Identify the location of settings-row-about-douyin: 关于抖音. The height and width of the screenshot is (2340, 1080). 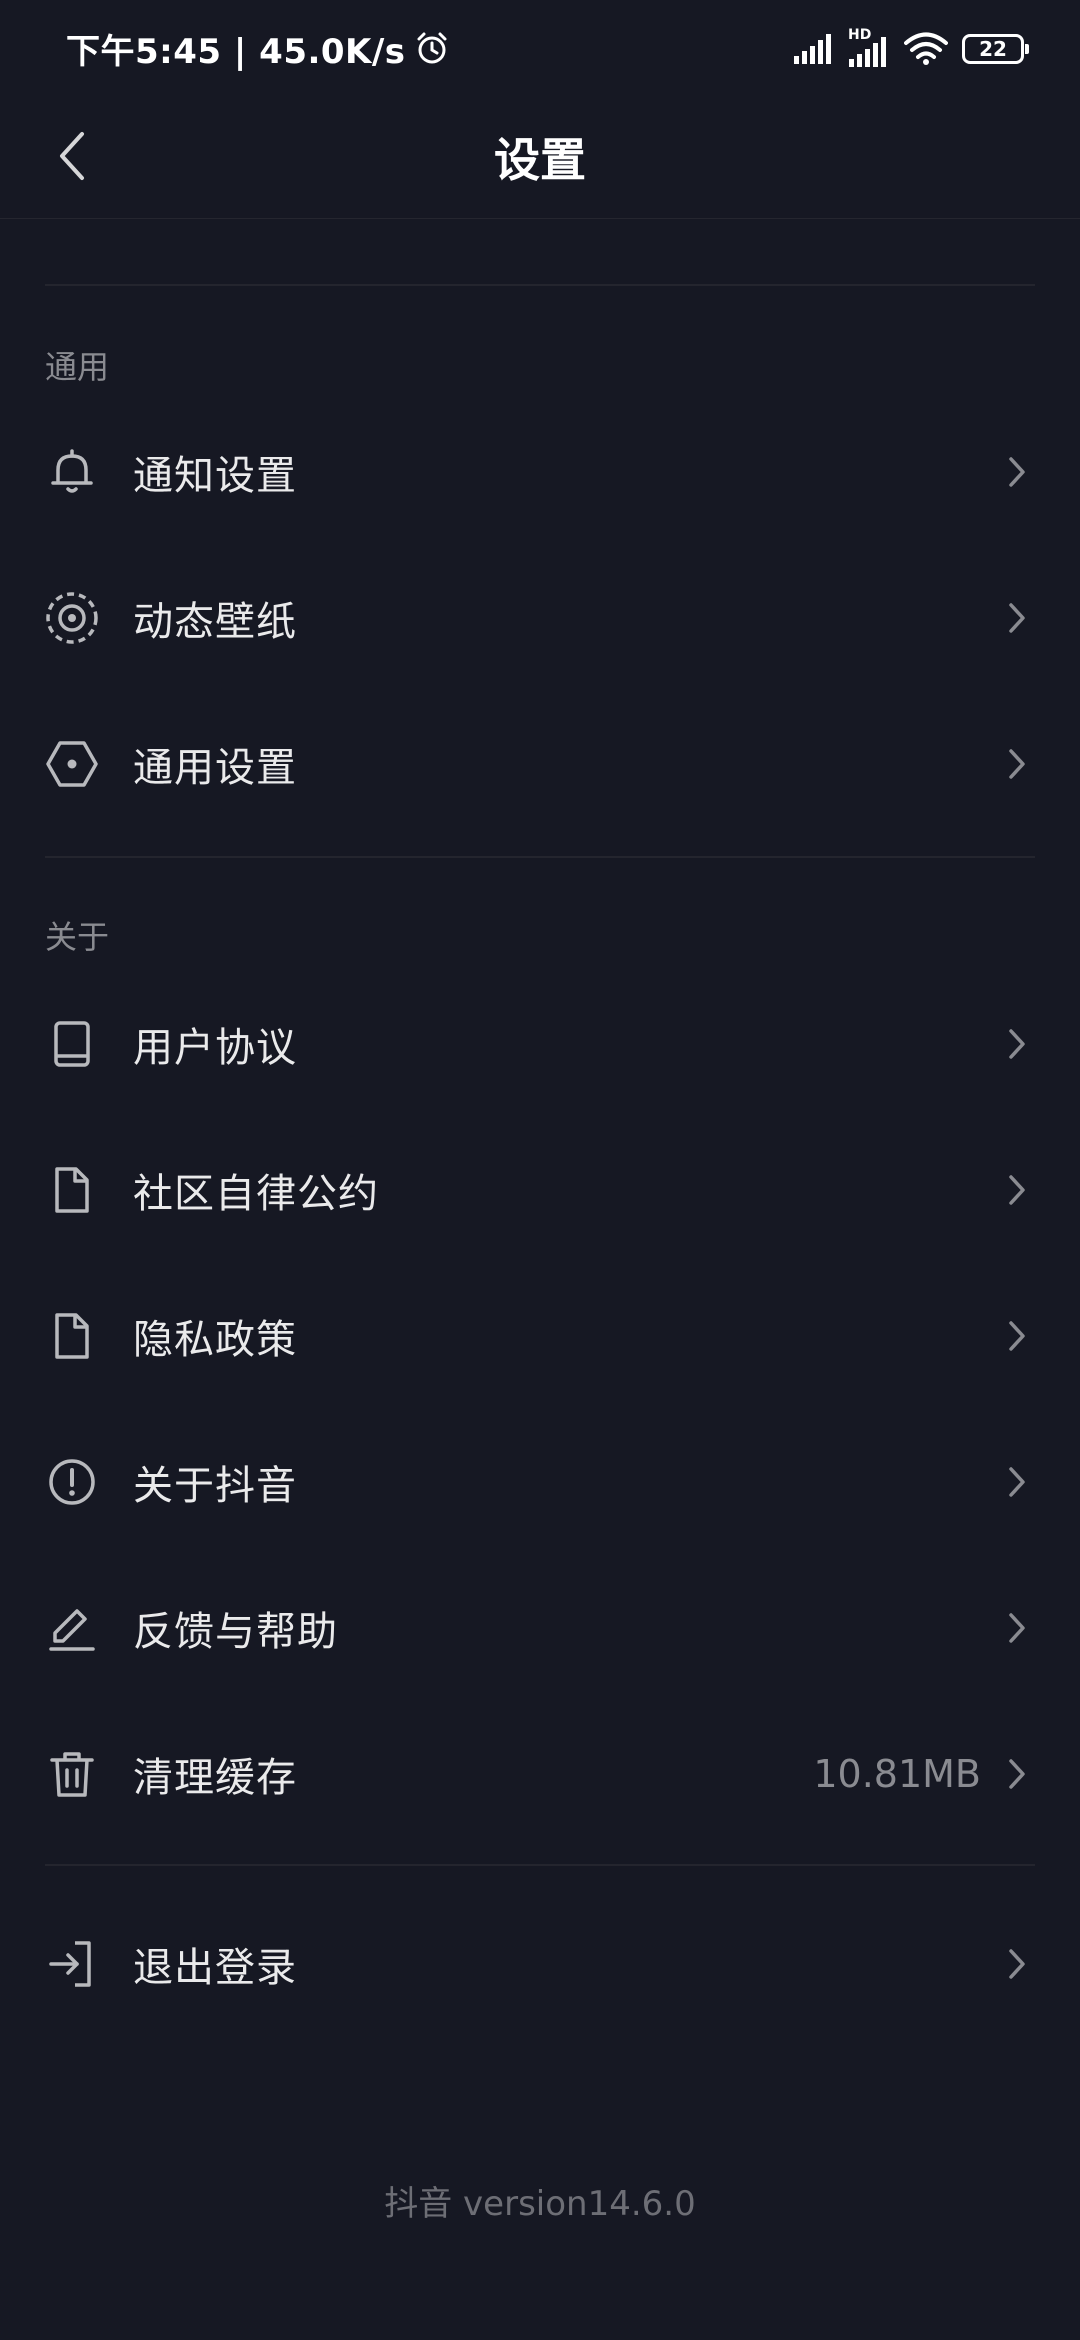
(540, 1482).